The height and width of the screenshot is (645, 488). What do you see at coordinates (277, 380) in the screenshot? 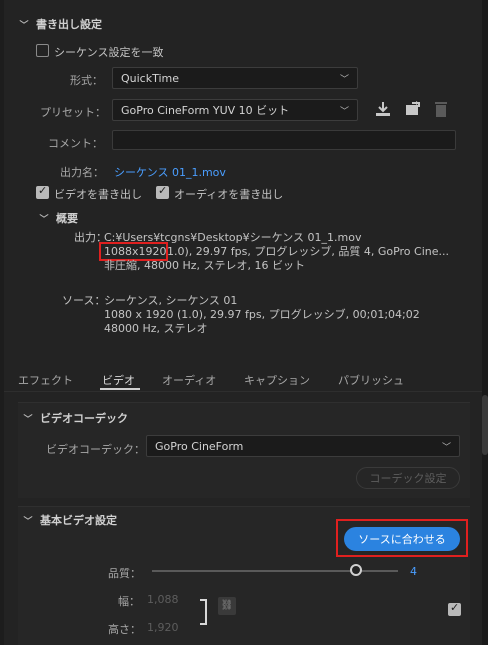
I see `tab-captions: キャプション` at bounding box center [277, 380].